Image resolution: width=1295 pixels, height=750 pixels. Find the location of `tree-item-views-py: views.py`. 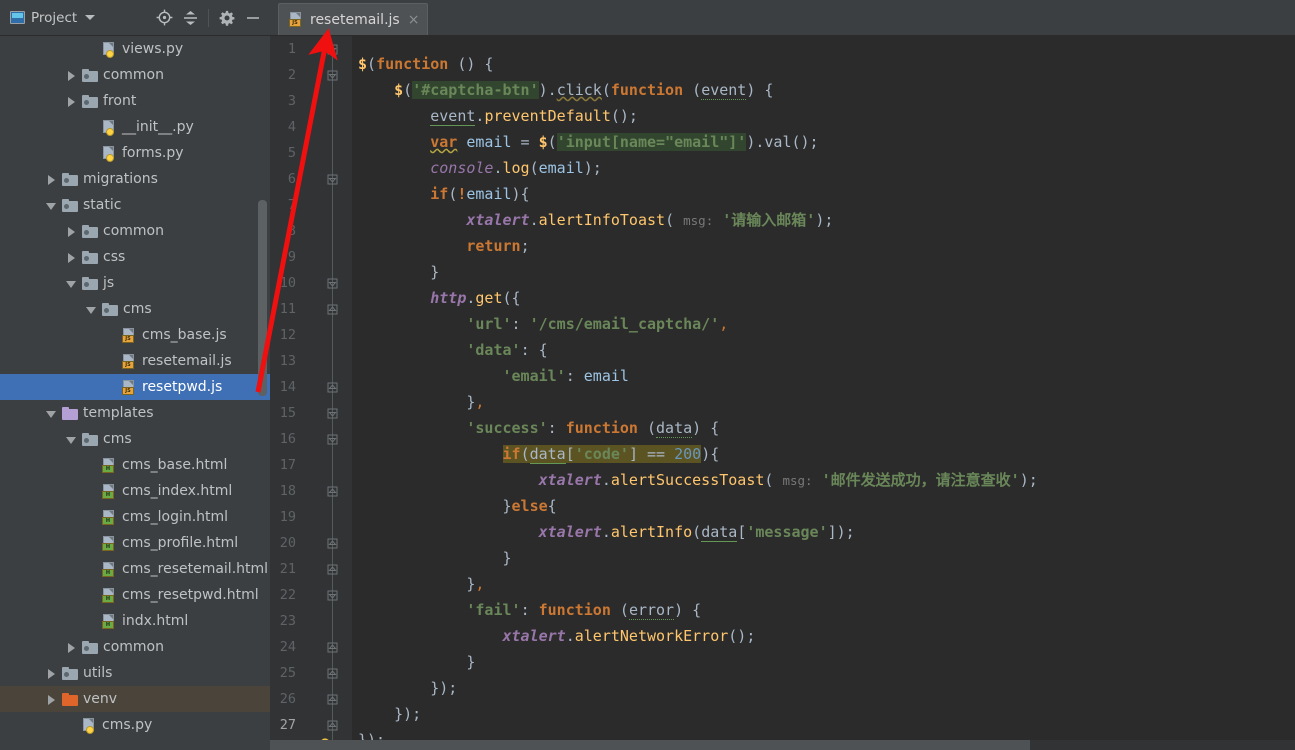

tree-item-views-py: views.py is located at coordinates (135, 49).